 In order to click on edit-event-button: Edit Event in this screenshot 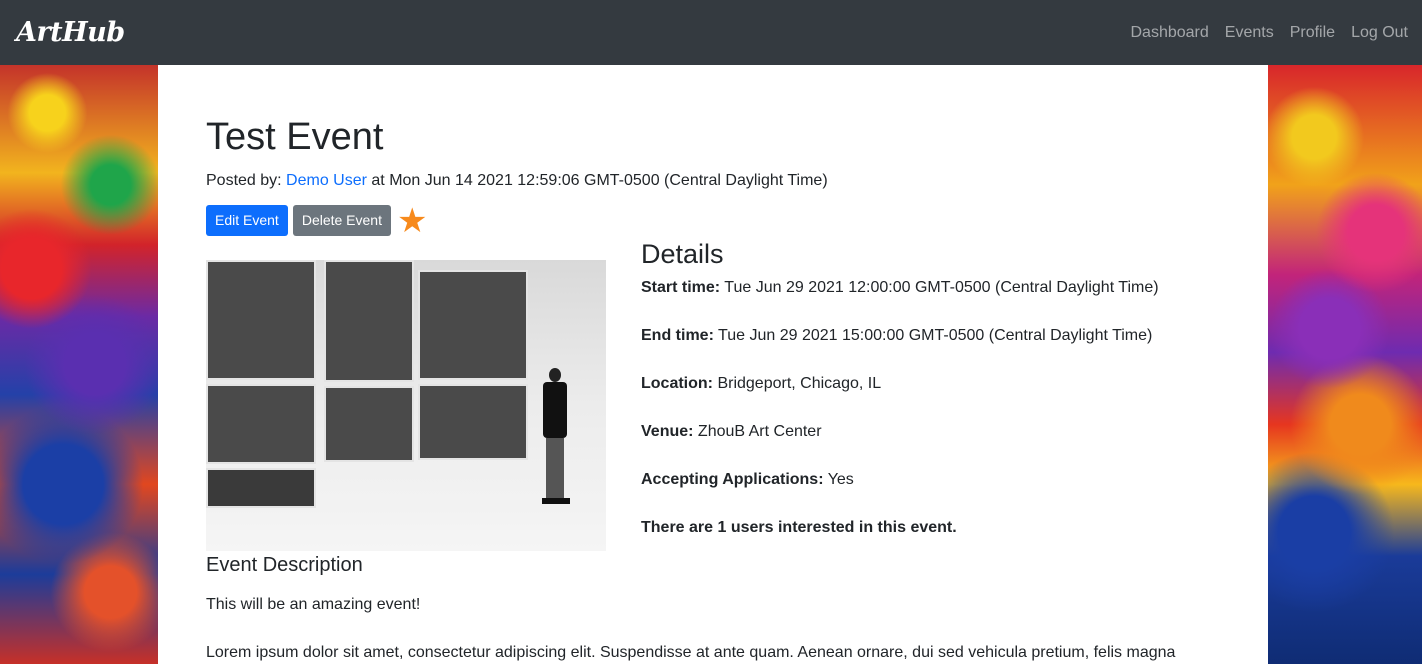, I will do `click(247, 220)`.